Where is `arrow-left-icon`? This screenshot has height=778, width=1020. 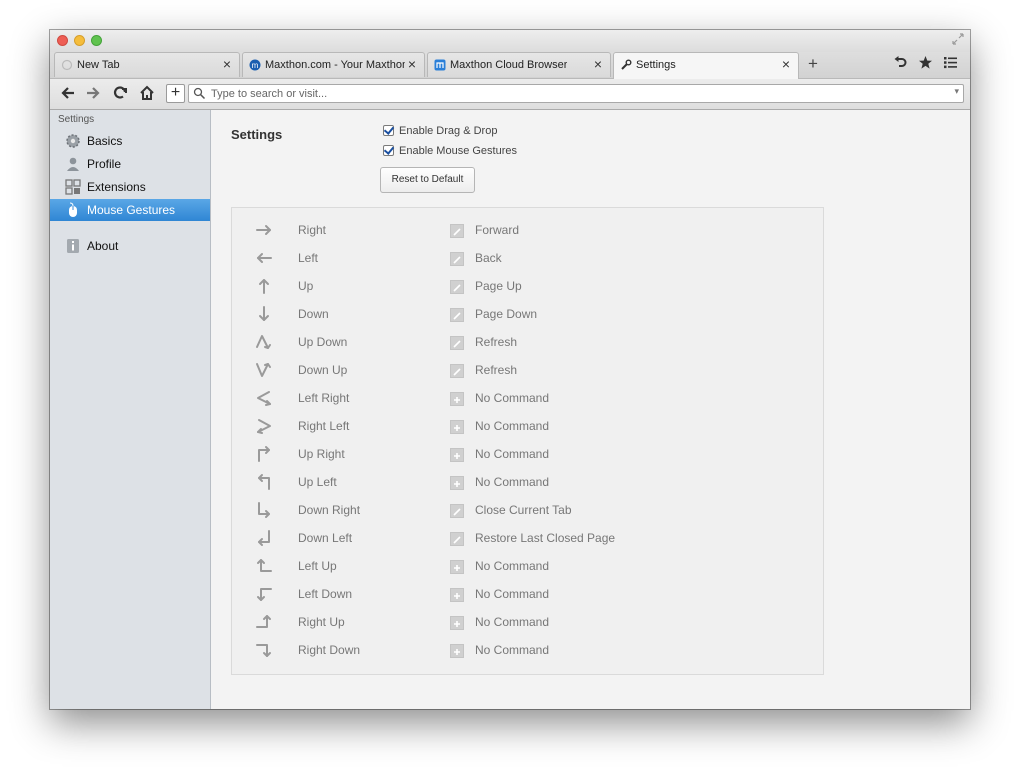
arrow-left-icon is located at coordinates (264, 258).